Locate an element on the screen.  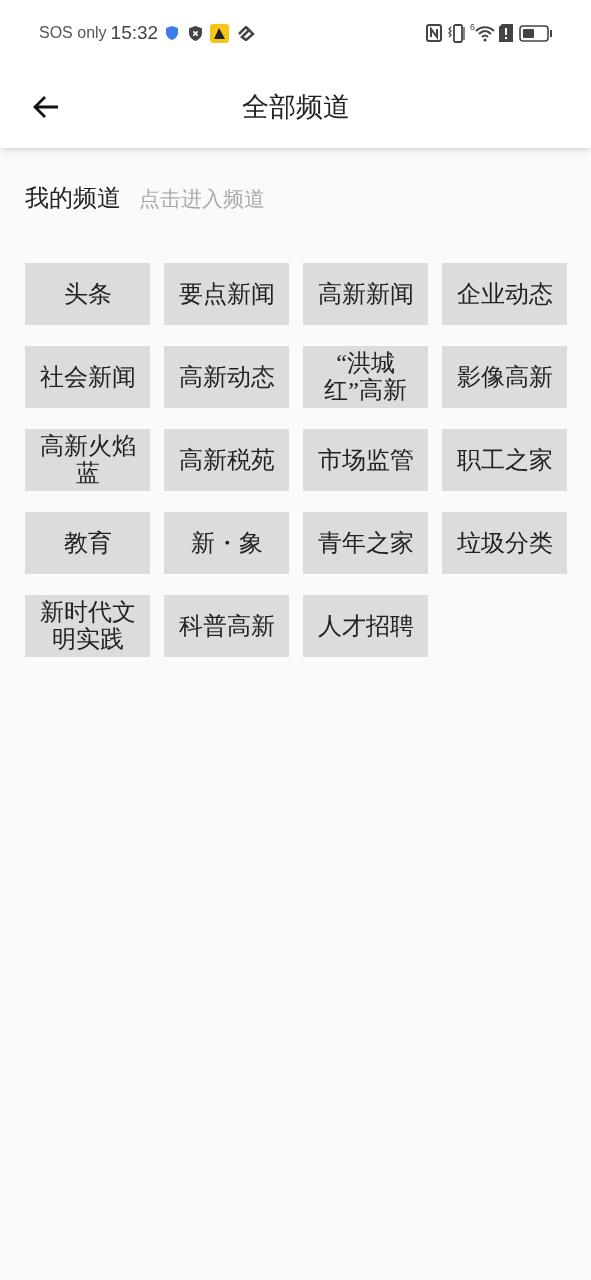
channel-tile: 要点新闻 is located at coordinates (226, 294).